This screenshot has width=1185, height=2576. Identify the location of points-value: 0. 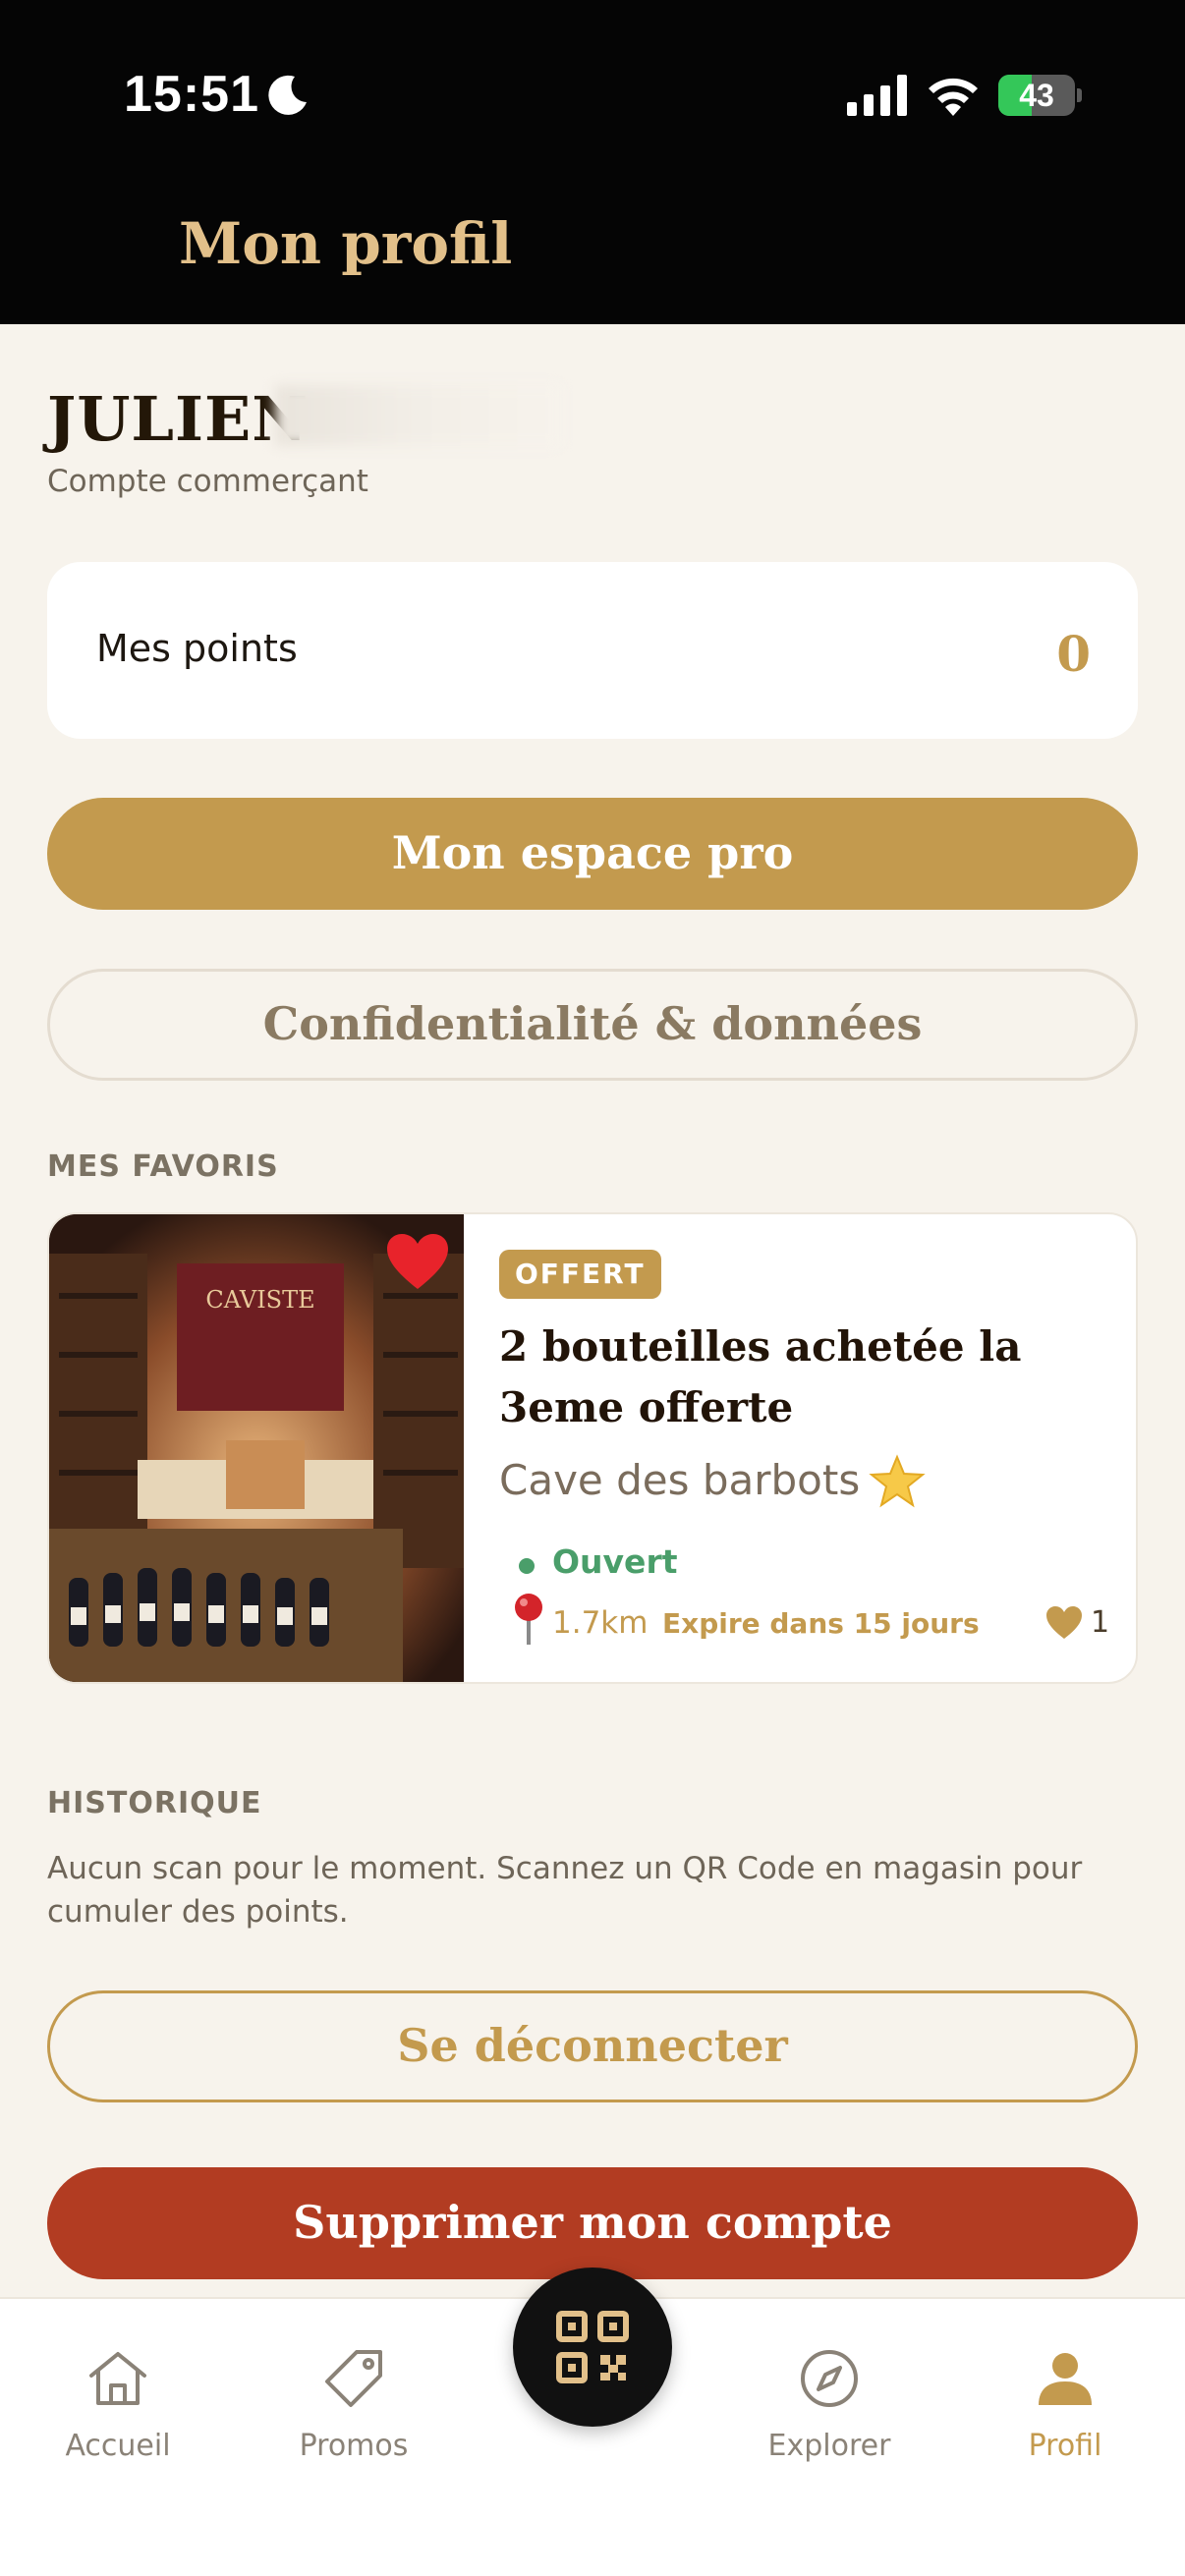
(1073, 654).